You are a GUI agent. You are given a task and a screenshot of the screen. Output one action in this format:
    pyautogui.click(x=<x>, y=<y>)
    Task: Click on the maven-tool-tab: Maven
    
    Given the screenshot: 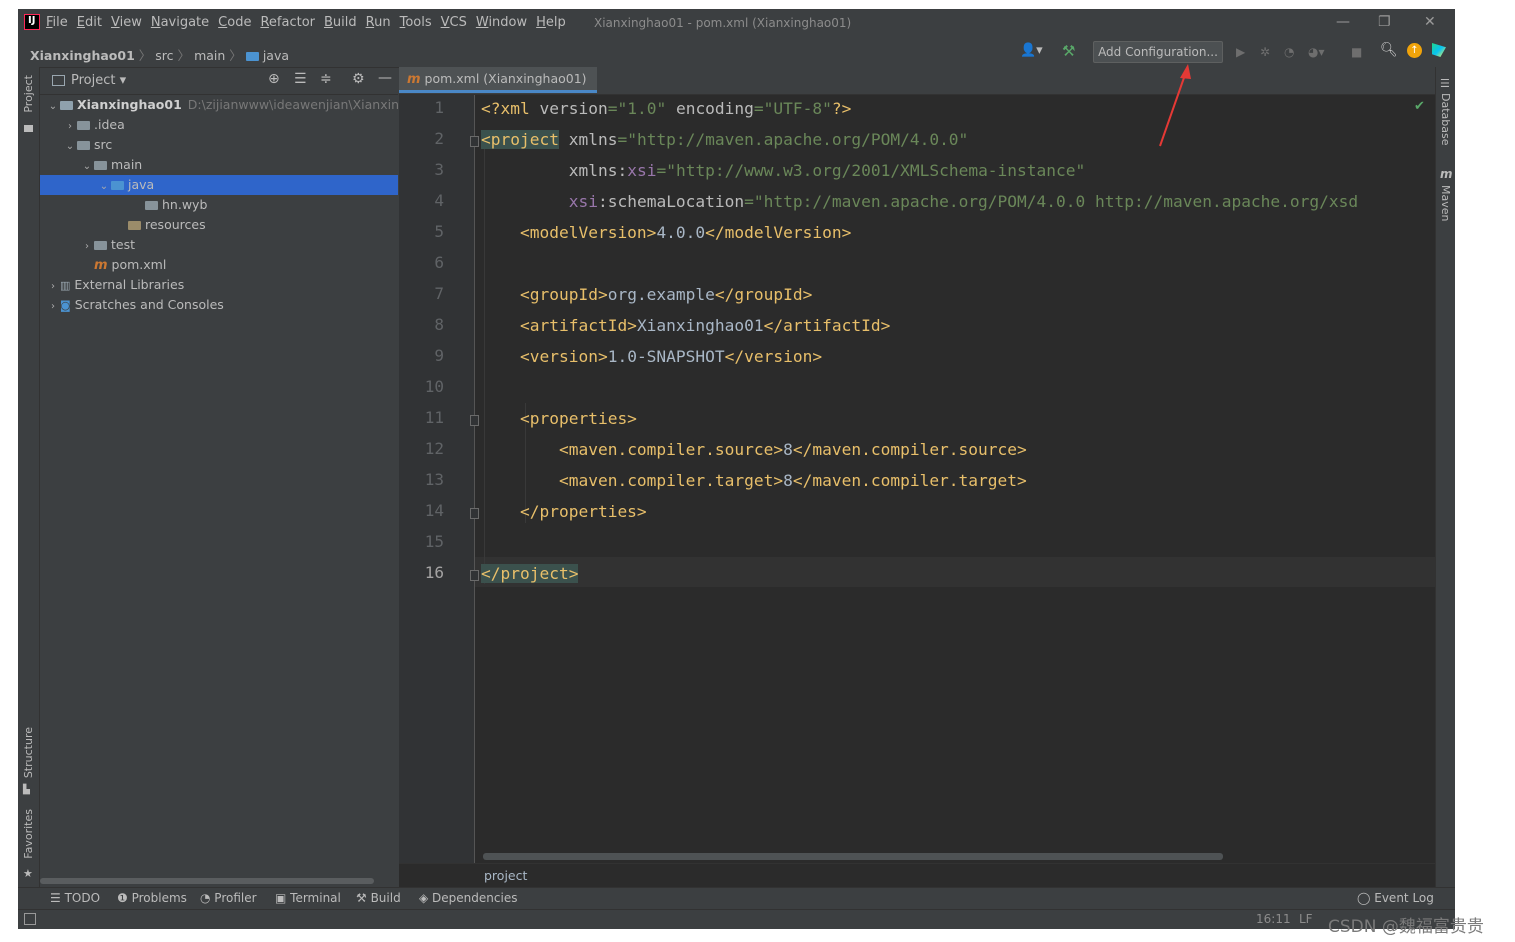 What is the action you would take?
    pyautogui.click(x=1445, y=203)
    